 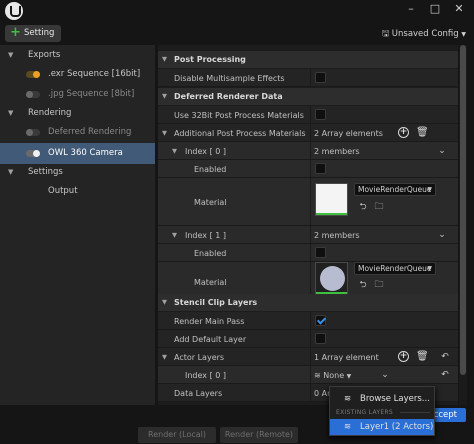 I want to click on array-count: 0 Ar, so click(x=322, y=393).